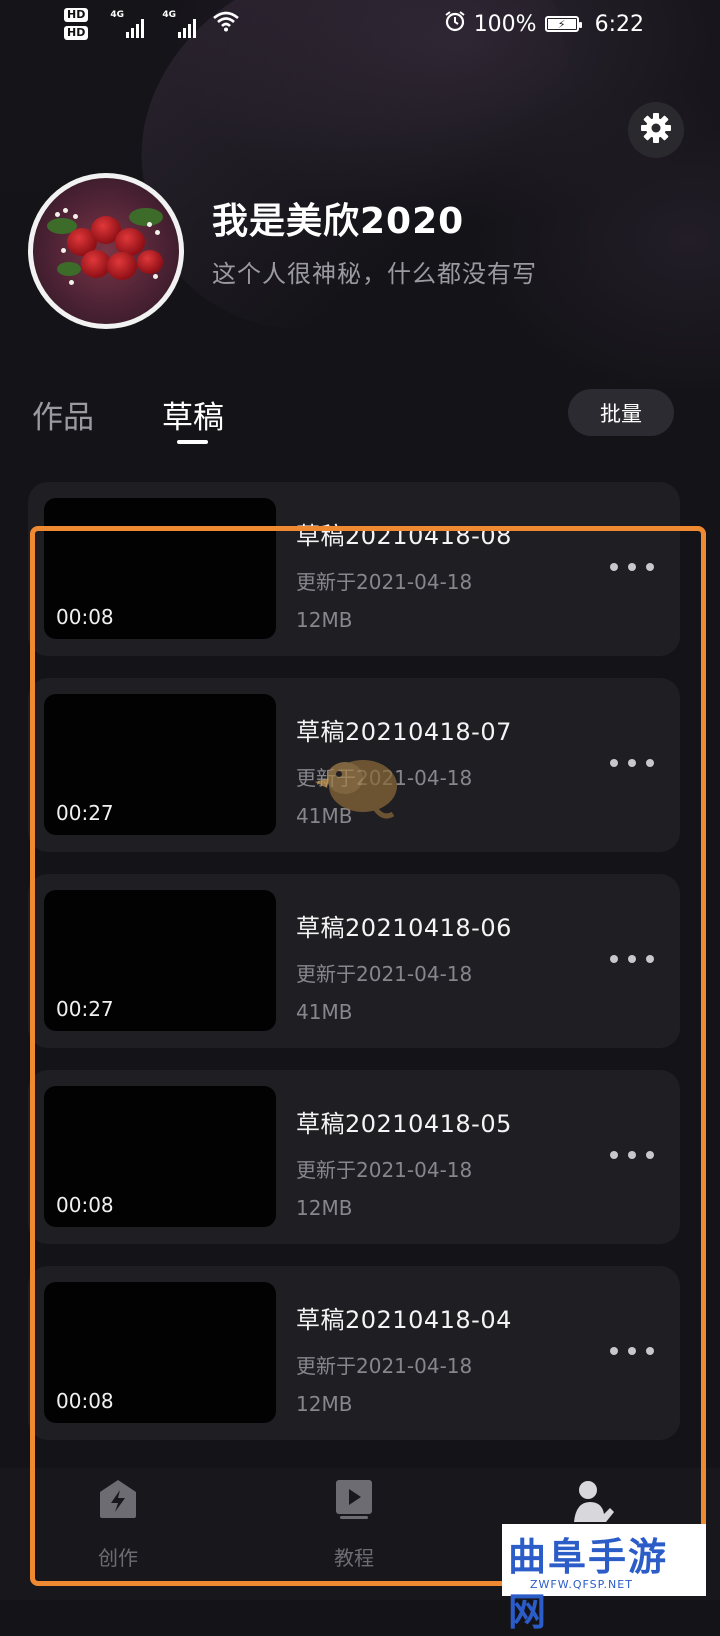 The image size is (720, 1636). I want to click on site-watermark: 曲阜手游网 ZWFW.QFSP.NET, so click(604, 1579).